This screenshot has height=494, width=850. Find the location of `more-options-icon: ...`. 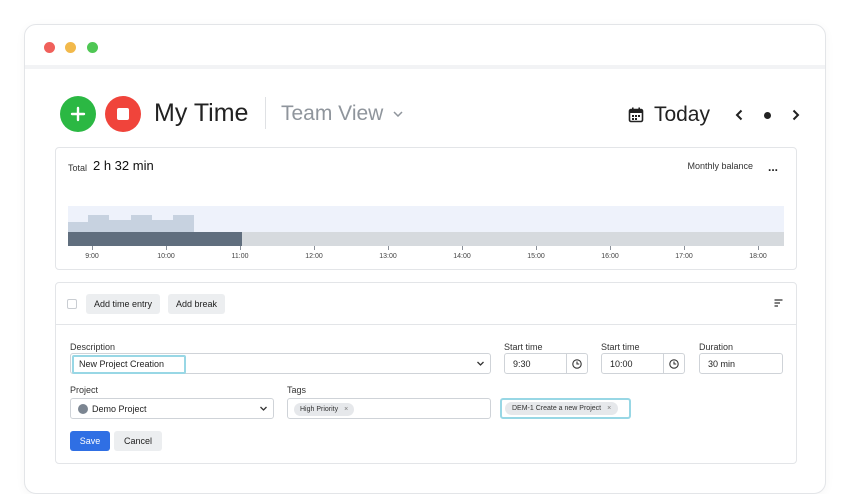

more-options-icon: ... is located at coordinates (773, 167).